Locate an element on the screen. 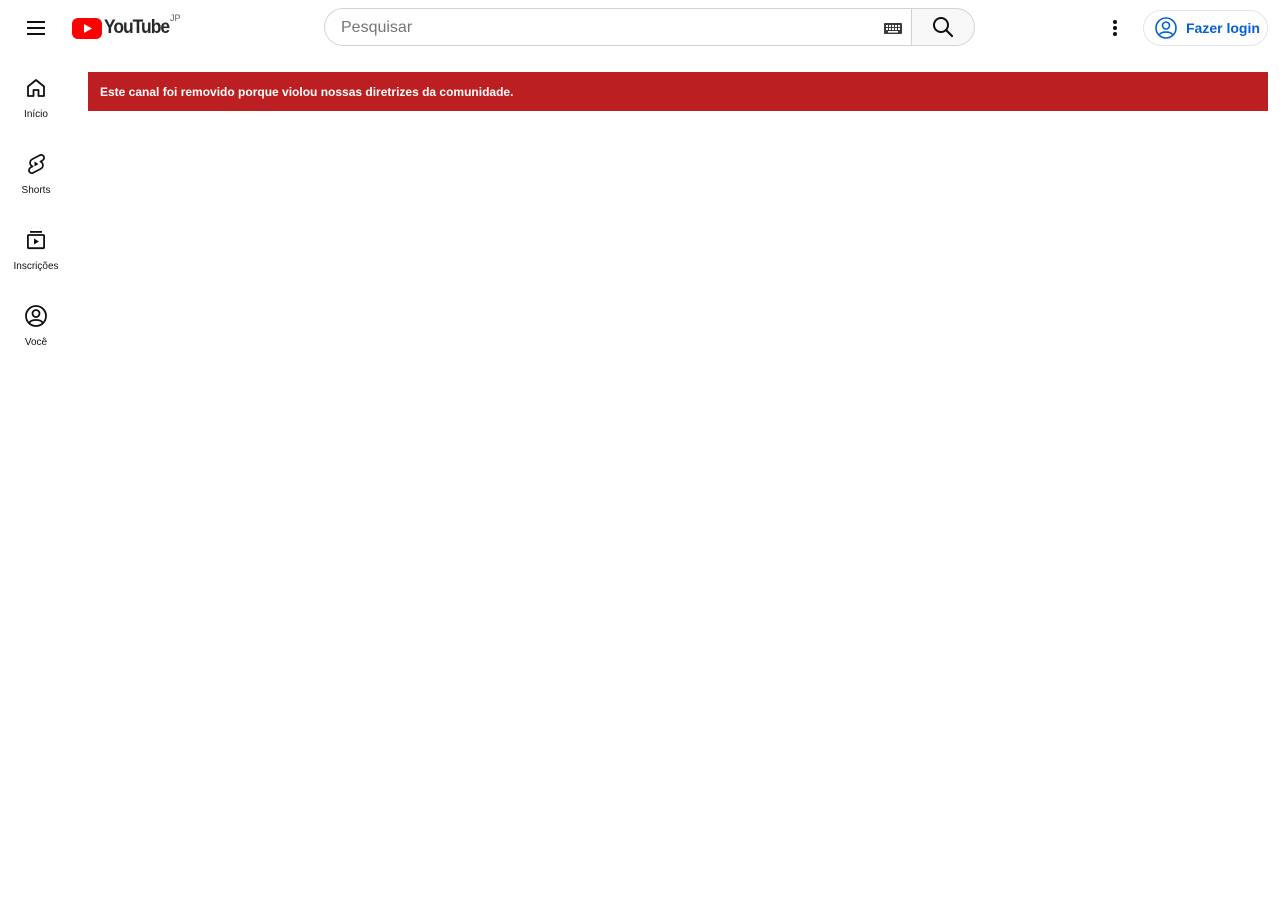 This screenshot has width=1284, height=923. sidebar-item-label: Você is located at coordinates (36, 342).